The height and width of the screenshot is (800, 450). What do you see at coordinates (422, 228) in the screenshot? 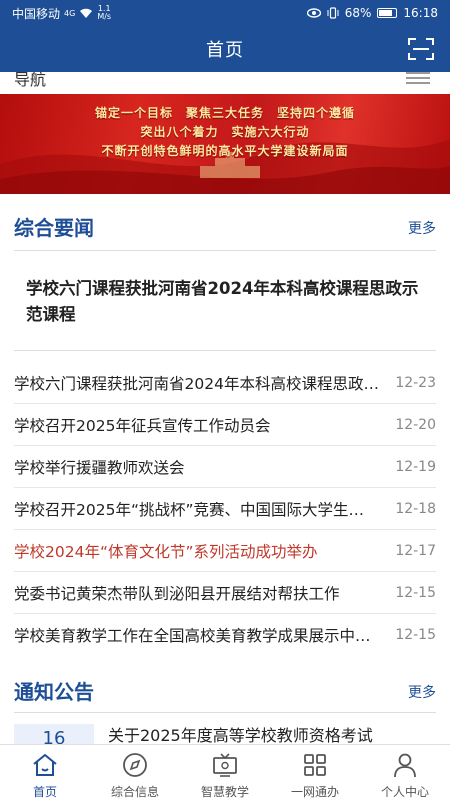
I see `news-more-link: 更多` at bounding box center [422, 228].